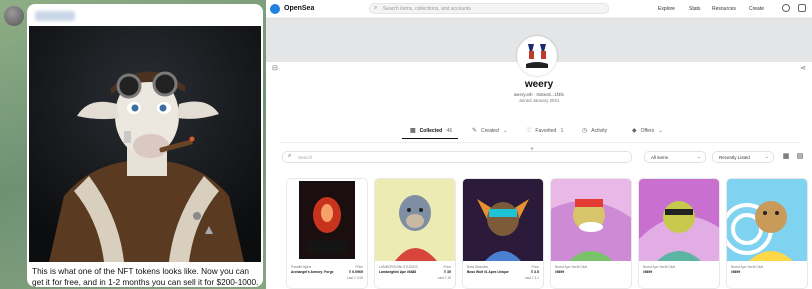  What do you see at coordinates (299, 8) in the screenshot?
I see `brand-name: OpenSea` at bounding box center [299, 8].